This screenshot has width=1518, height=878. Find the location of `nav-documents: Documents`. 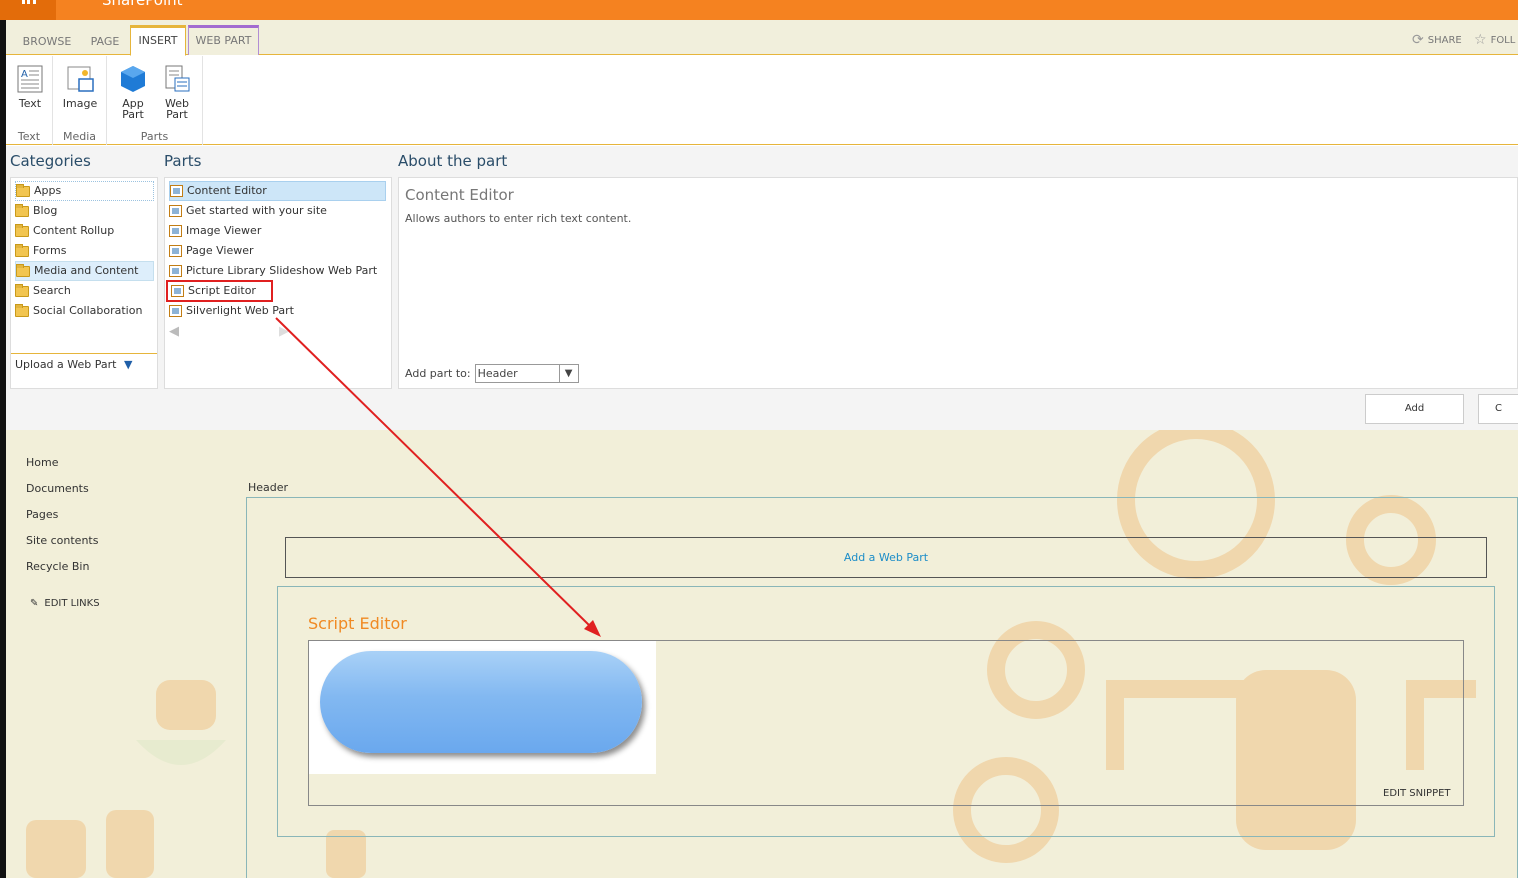

nav-documents: Documents is located at coordinates (57, 488).